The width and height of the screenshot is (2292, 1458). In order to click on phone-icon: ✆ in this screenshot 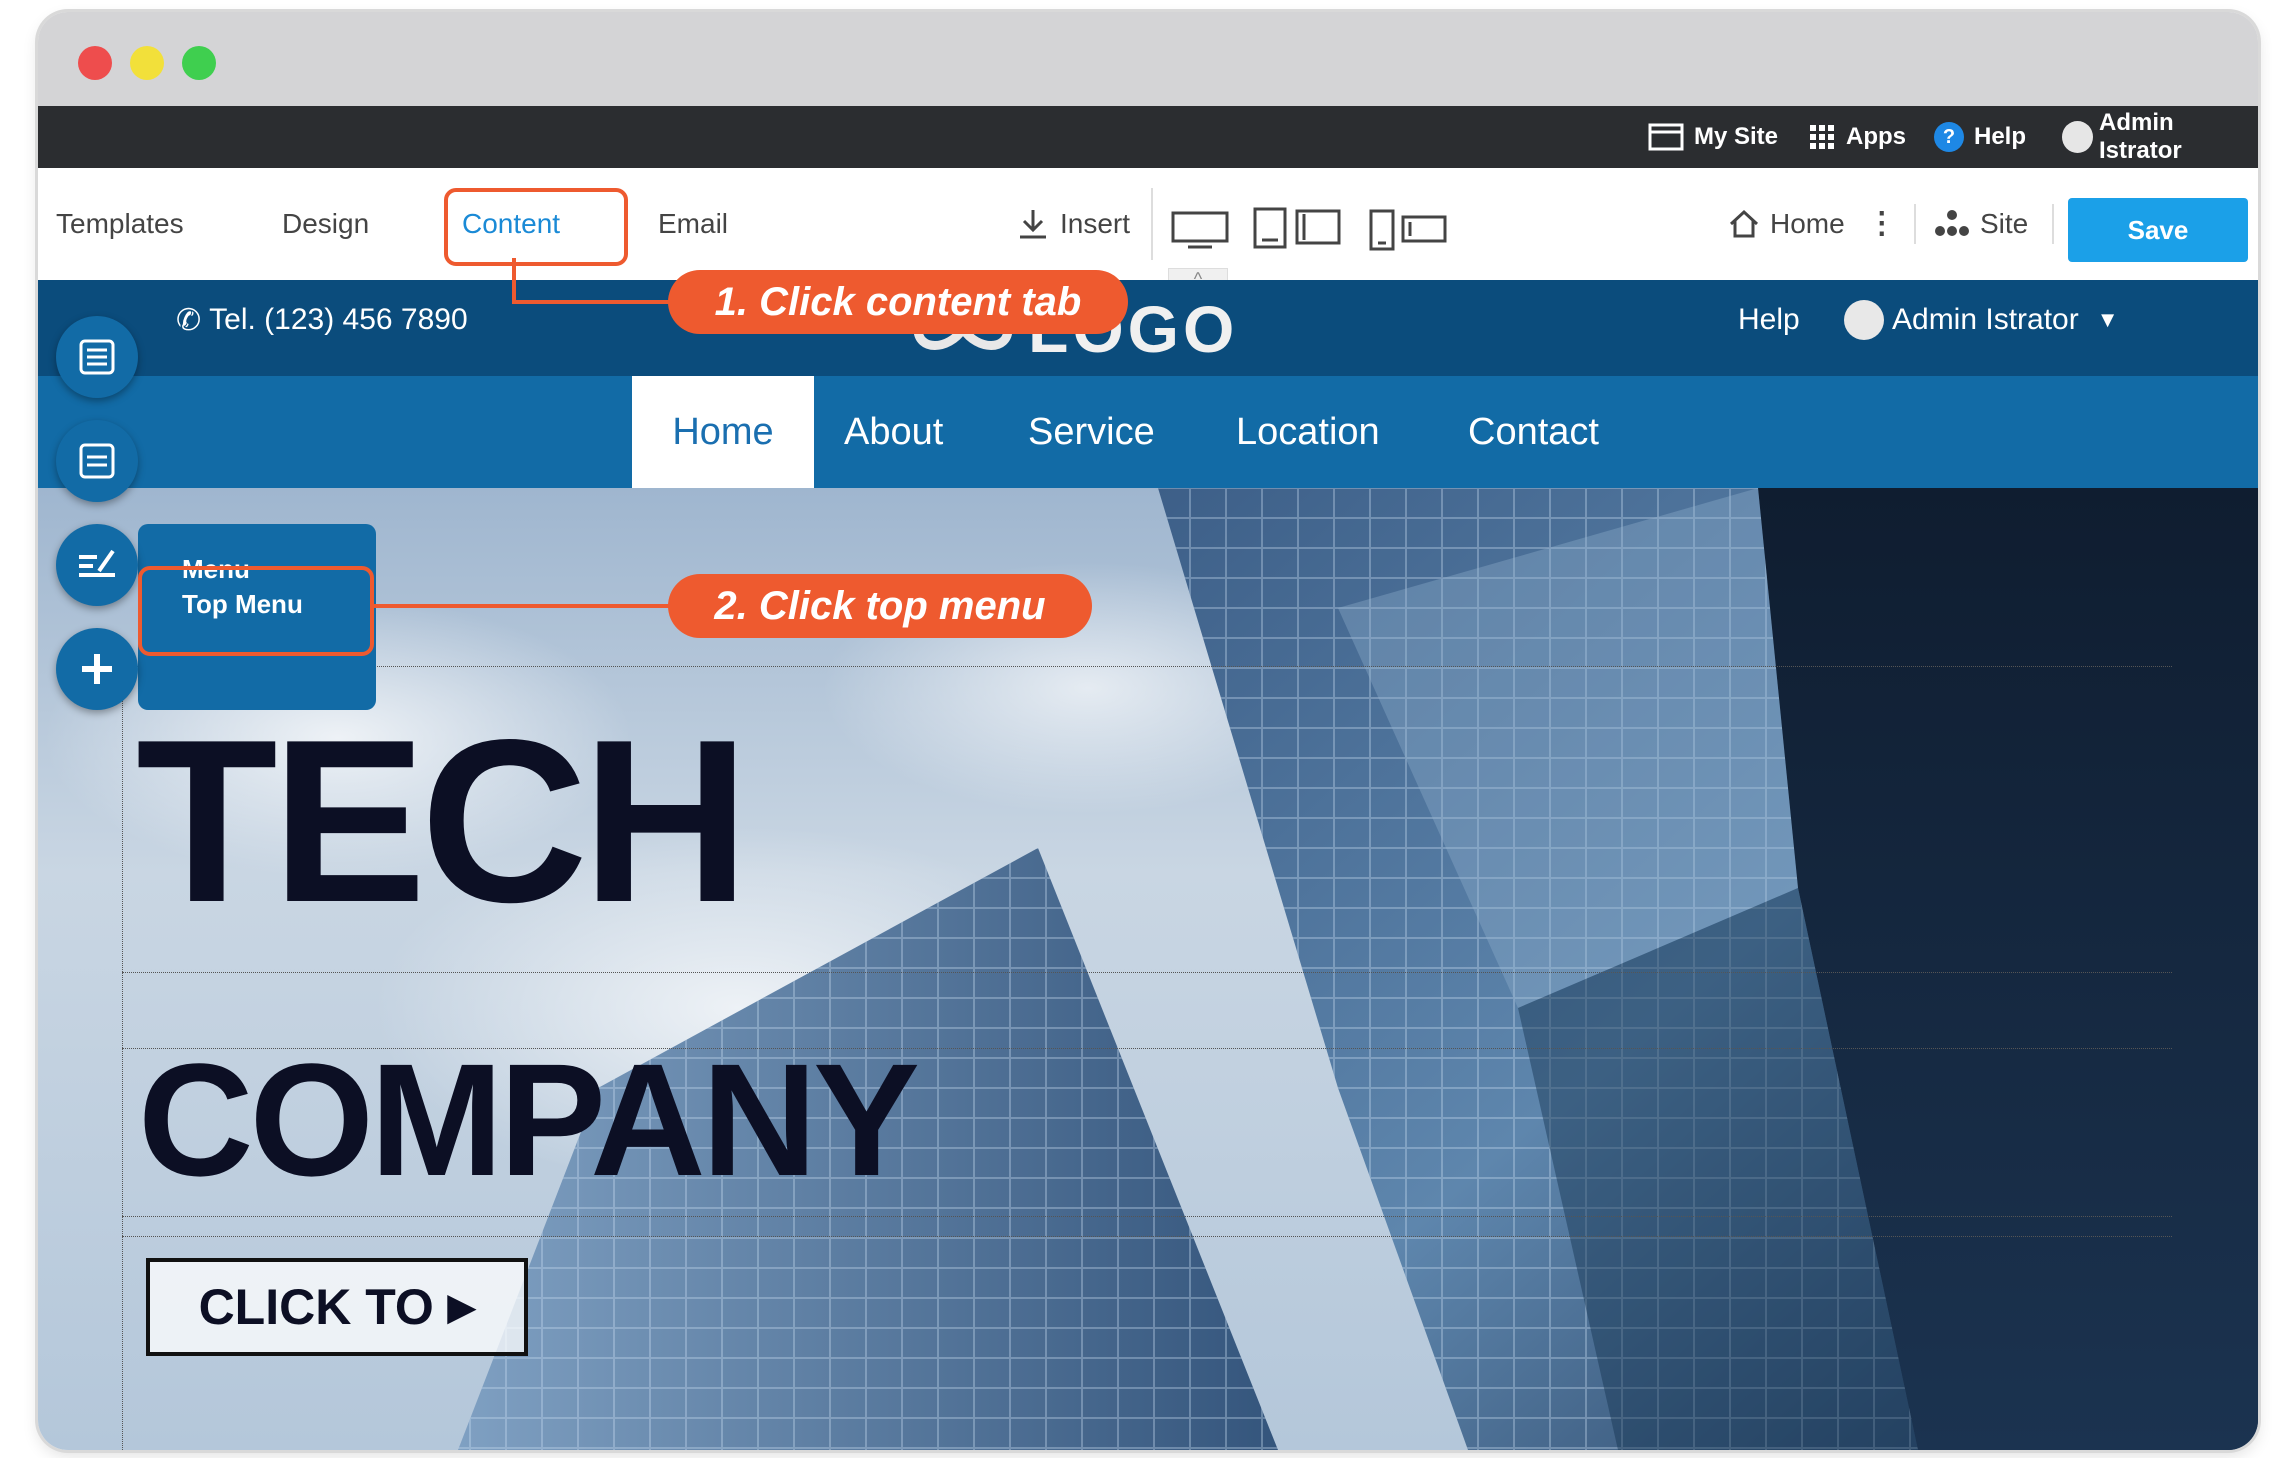, I will do `click(189, 320)`.